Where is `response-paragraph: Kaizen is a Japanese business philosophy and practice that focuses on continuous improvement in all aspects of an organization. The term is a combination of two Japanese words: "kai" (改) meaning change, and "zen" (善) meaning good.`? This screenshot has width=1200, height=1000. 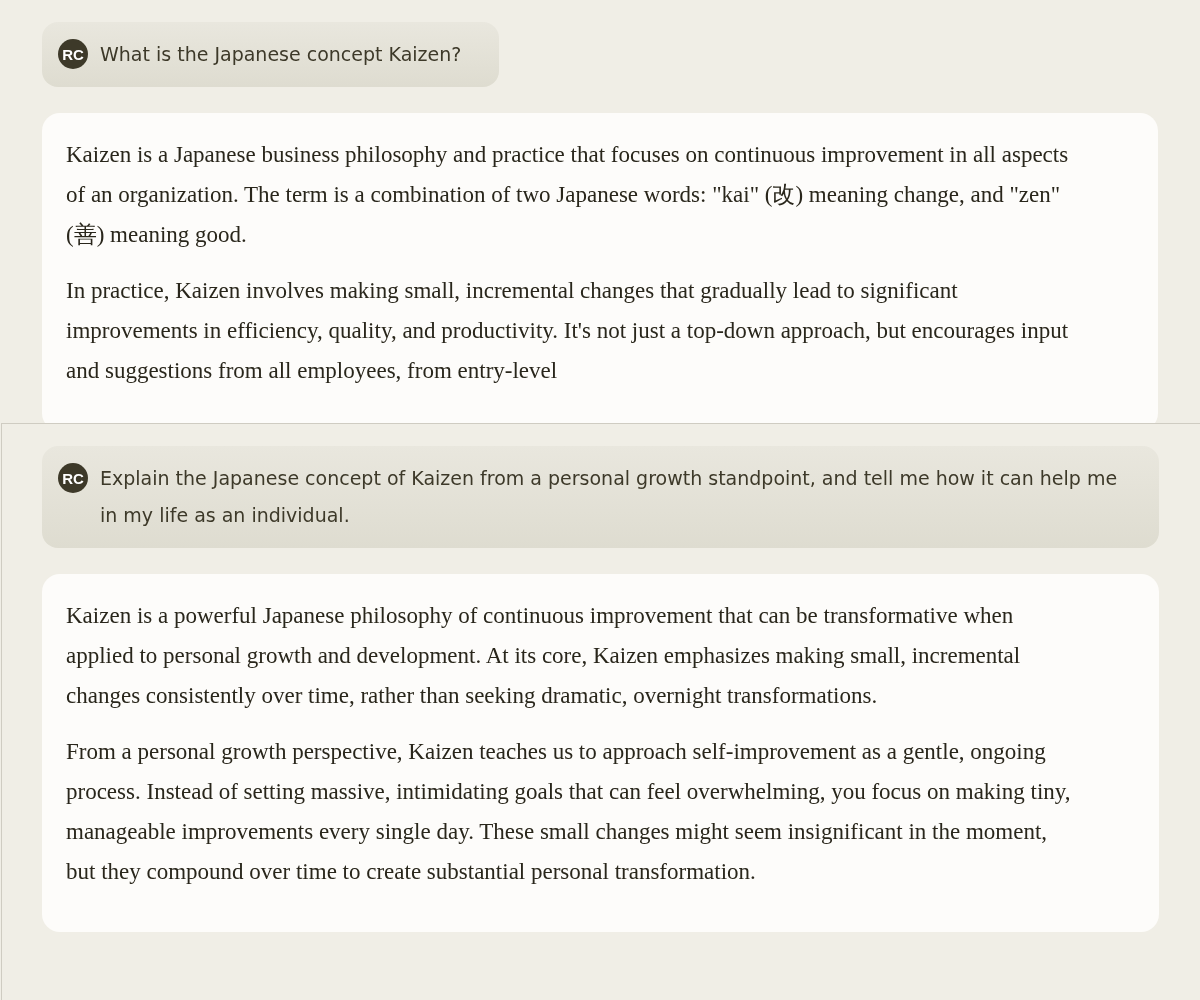
response-paragraph: Kaizen is a Japanese business philosophy and practice that focuses on continuous improvement in all aspects of an organization. The term is a combination of two Japanese words: "kai" (改) meaning change, and "zen" (善) meaning good. is located at coordinates (568, 195).